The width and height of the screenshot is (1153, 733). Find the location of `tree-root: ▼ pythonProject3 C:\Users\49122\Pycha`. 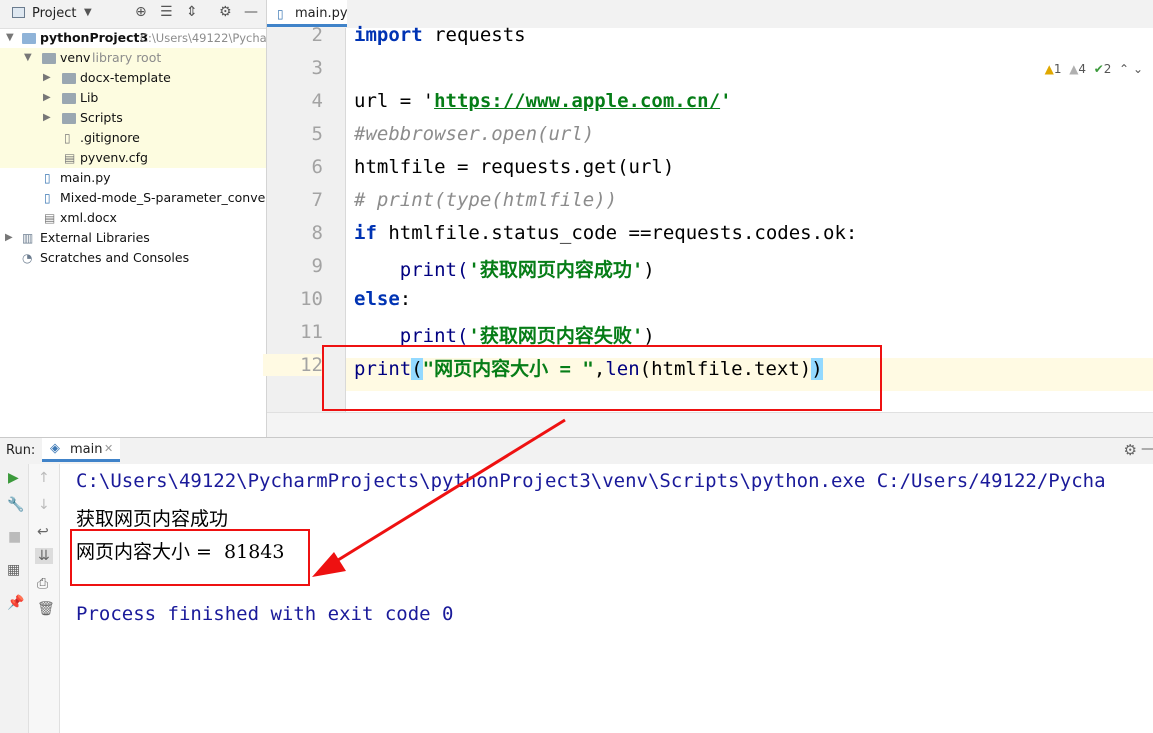

tree-root: ▼ pythonProject3 C:\Users\49122\Pycha is located at coordinates (133, 38).